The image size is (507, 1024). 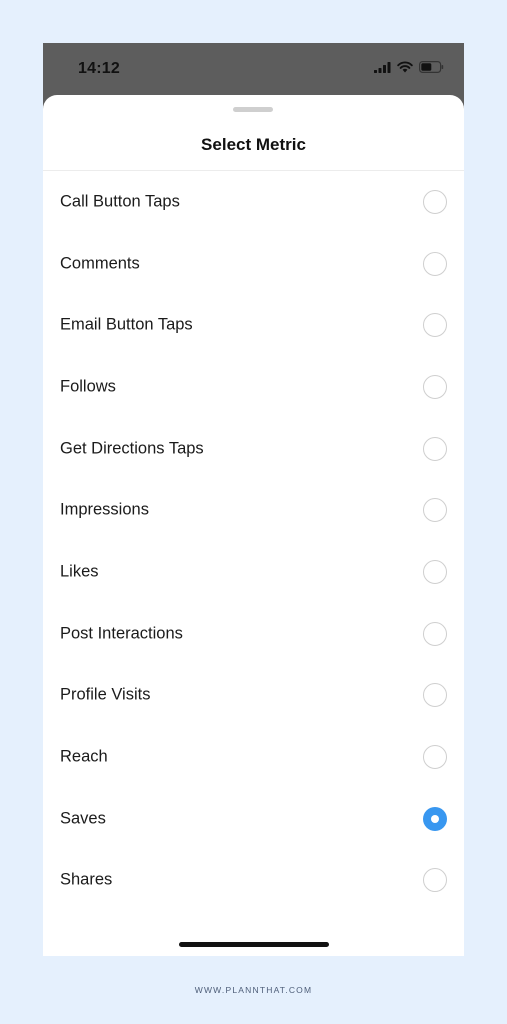 I want to click on metric-option-label: Reach, so click(x=84, y=756).